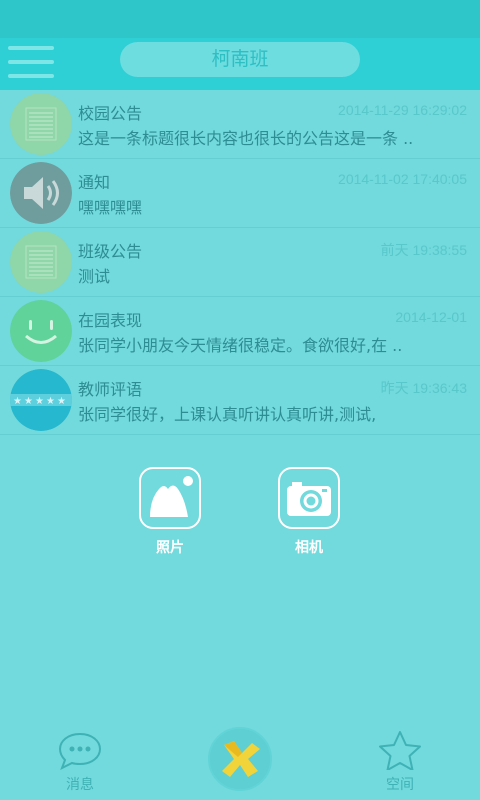 The width and height of the screenshot is (480, 800). Describe the element at coordinates (240, 193) in the screenshot. I see `message-row-notification: 通知 2014-11-02 17:40:05 嘿嘿嘿嘿` at that location.